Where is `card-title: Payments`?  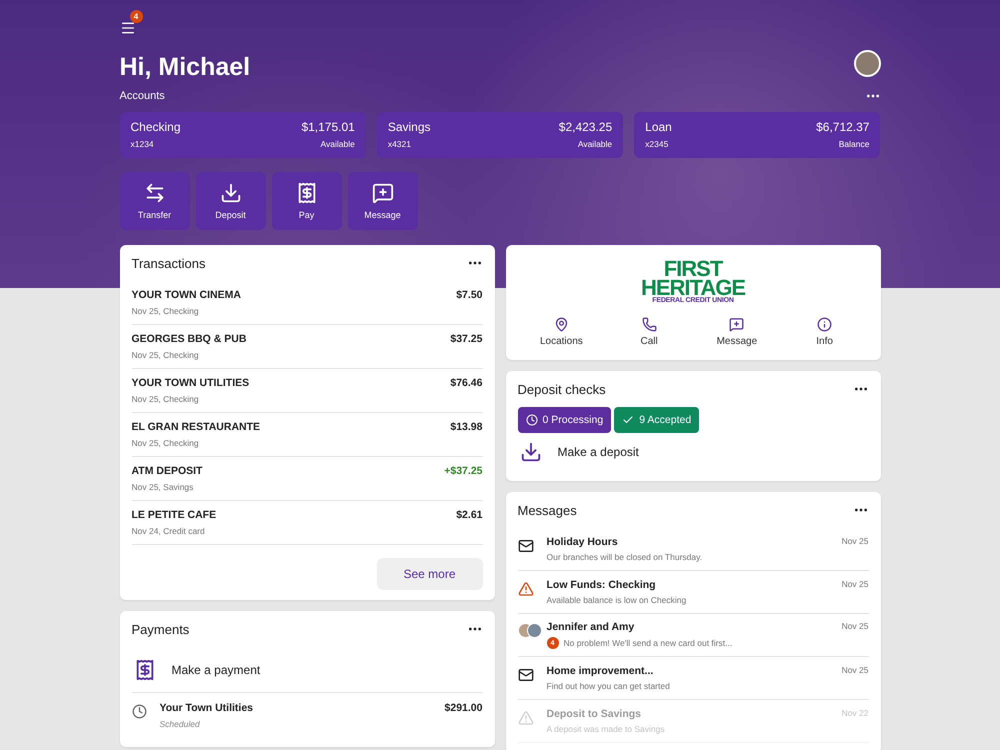 card-title: Payments is located at coordinates (161, 629).